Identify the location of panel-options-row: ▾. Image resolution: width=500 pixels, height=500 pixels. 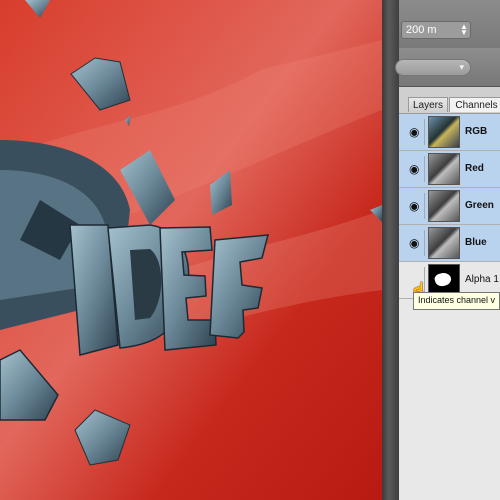
(447, 67).